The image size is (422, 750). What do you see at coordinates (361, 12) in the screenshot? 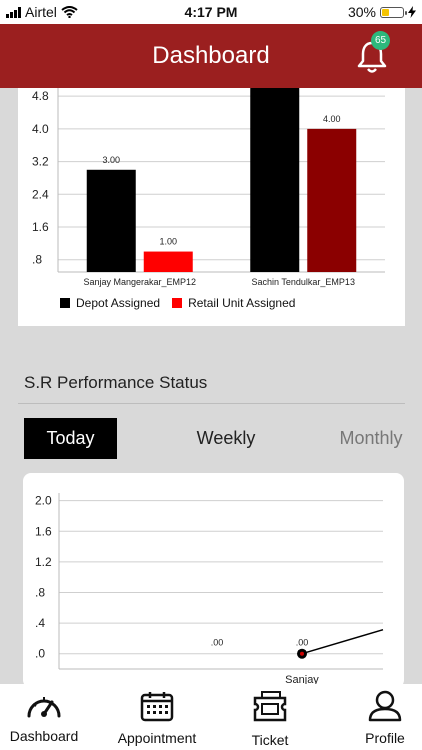
I see `battery-percent: 30%` at bounding box center [361, 12].